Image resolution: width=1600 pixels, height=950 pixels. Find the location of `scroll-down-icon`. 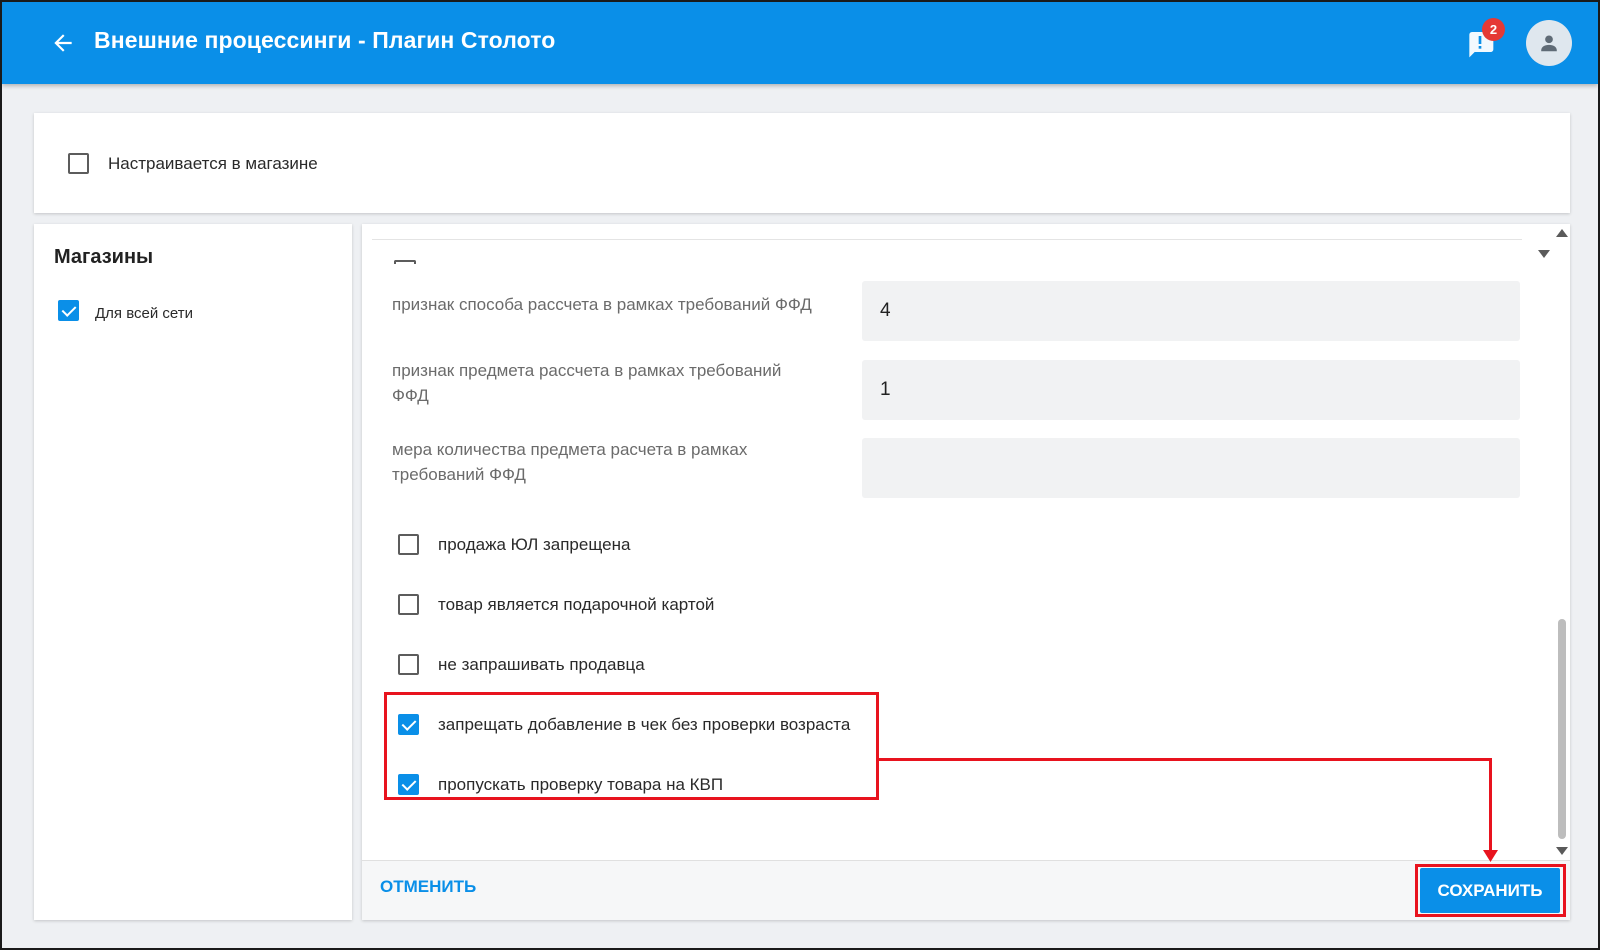

scroll-down-icon is located at coordinates (1544, 254).